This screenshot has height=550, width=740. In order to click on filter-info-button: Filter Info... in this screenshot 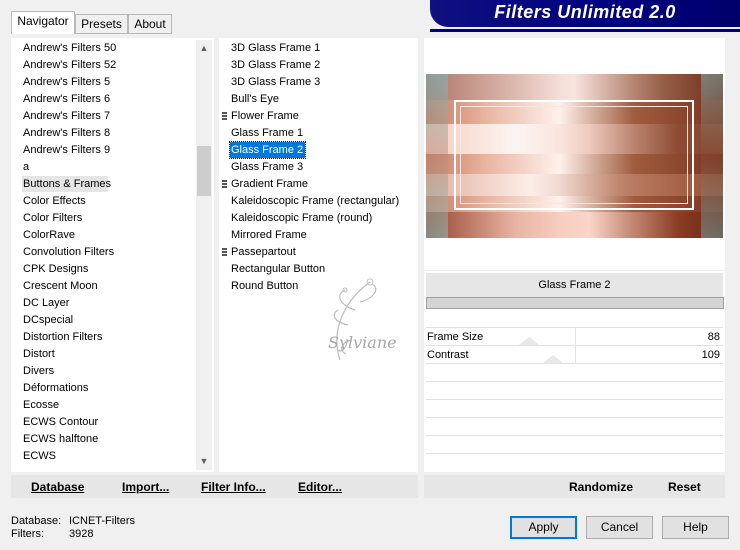, I will do `click(233, 487)`.